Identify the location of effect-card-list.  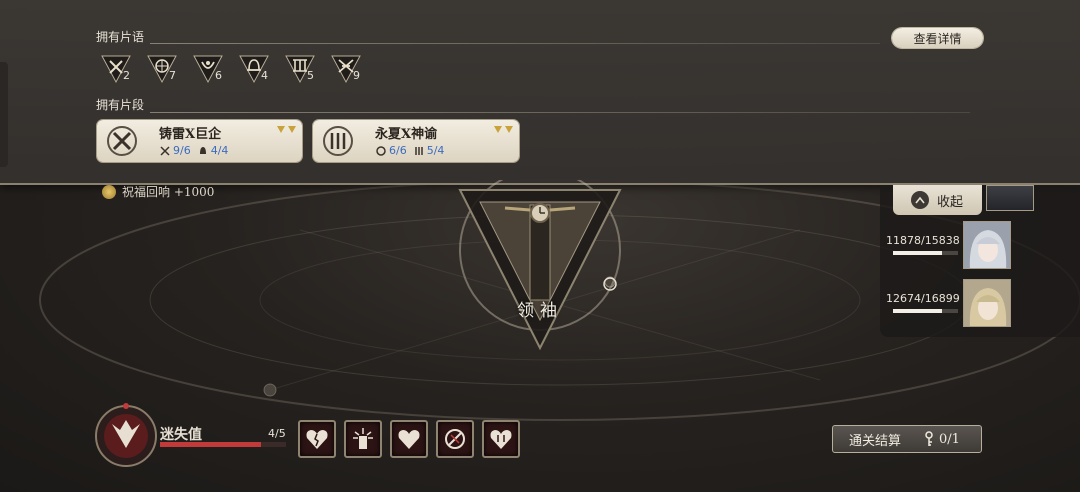
(409, 439).